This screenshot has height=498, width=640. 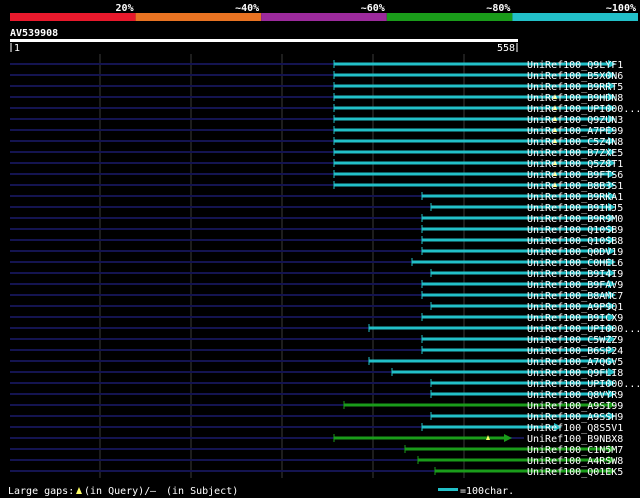 I want to click on query-gap-label: (in Query)/, so click(x=117, y=491).